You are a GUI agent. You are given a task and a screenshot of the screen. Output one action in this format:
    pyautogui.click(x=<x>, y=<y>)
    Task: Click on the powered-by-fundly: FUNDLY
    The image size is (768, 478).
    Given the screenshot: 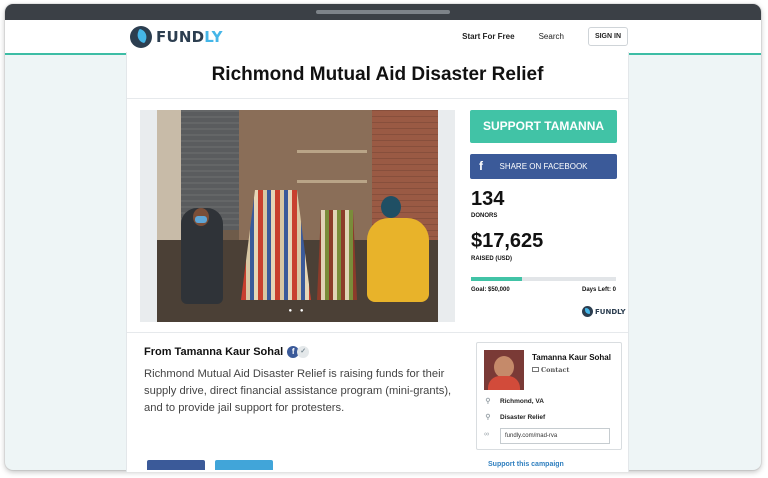 What is the action you would take?
    pyautogui.click(x=604, y=311)
    